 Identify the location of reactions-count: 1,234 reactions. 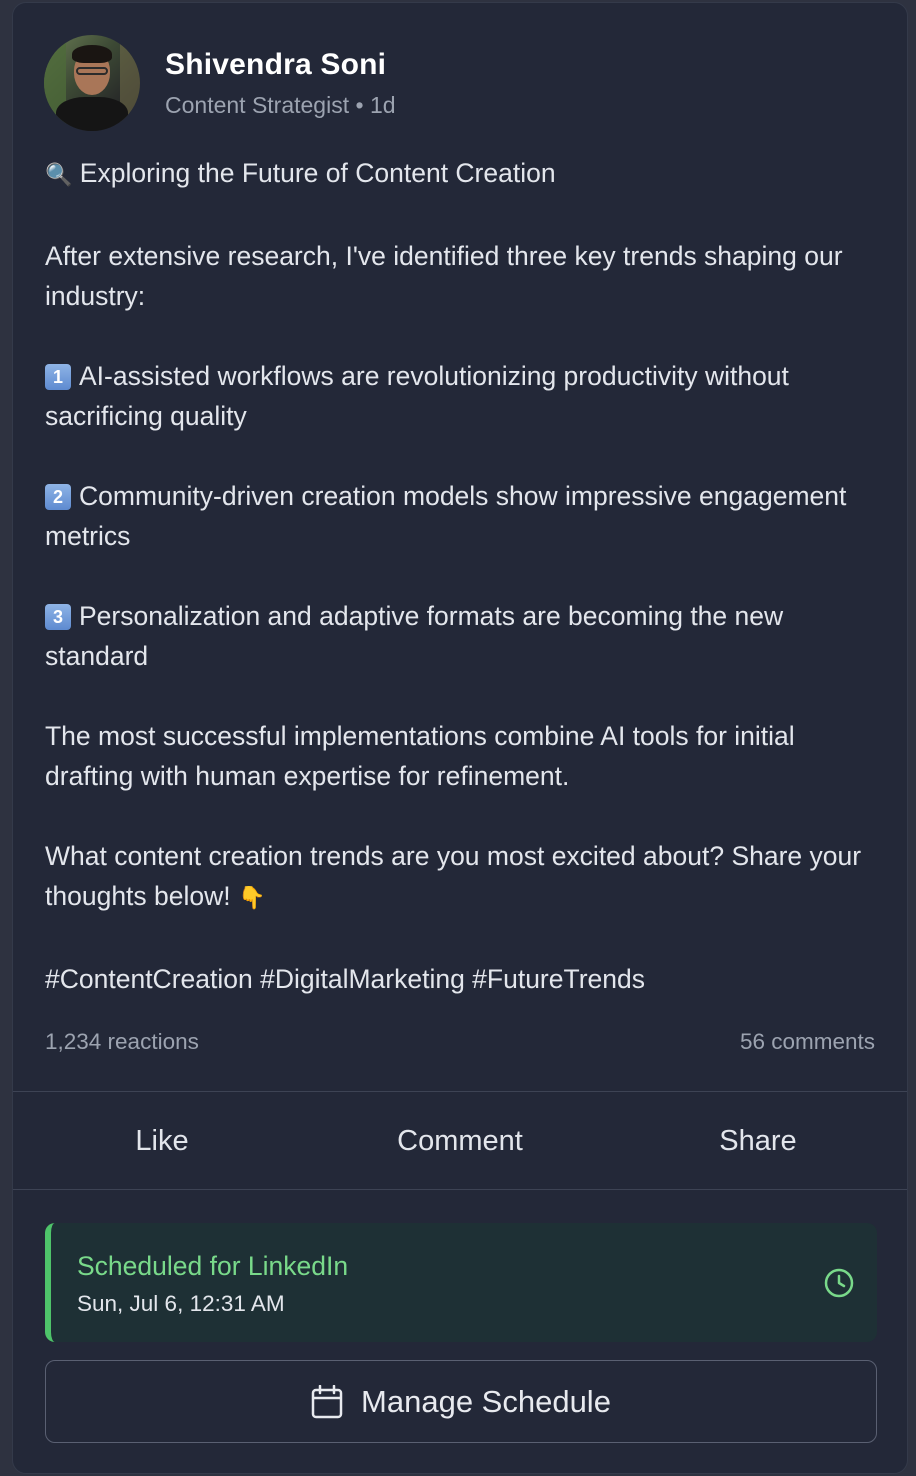
(122, 1042).